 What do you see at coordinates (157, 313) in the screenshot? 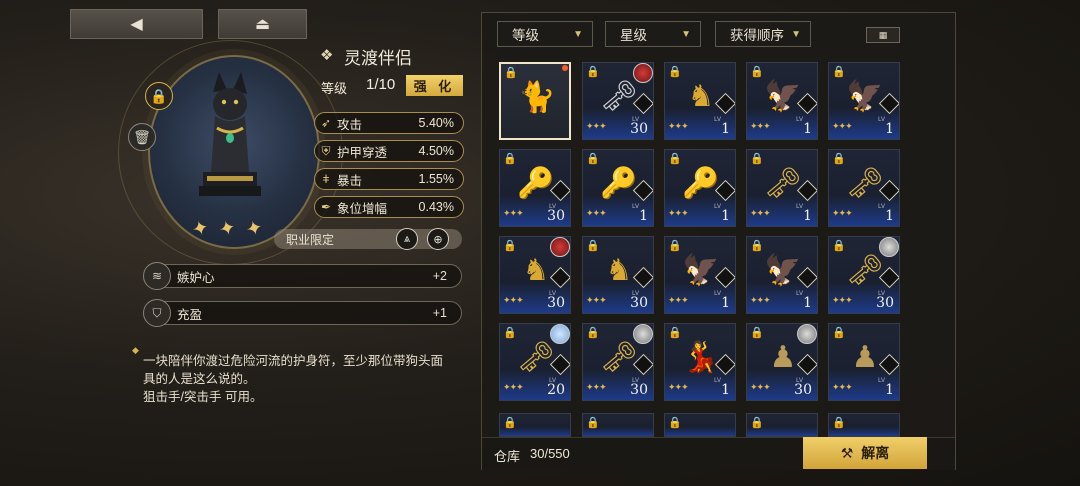
I see `shield-icon: ⛉` at bounding box center [157, 313].